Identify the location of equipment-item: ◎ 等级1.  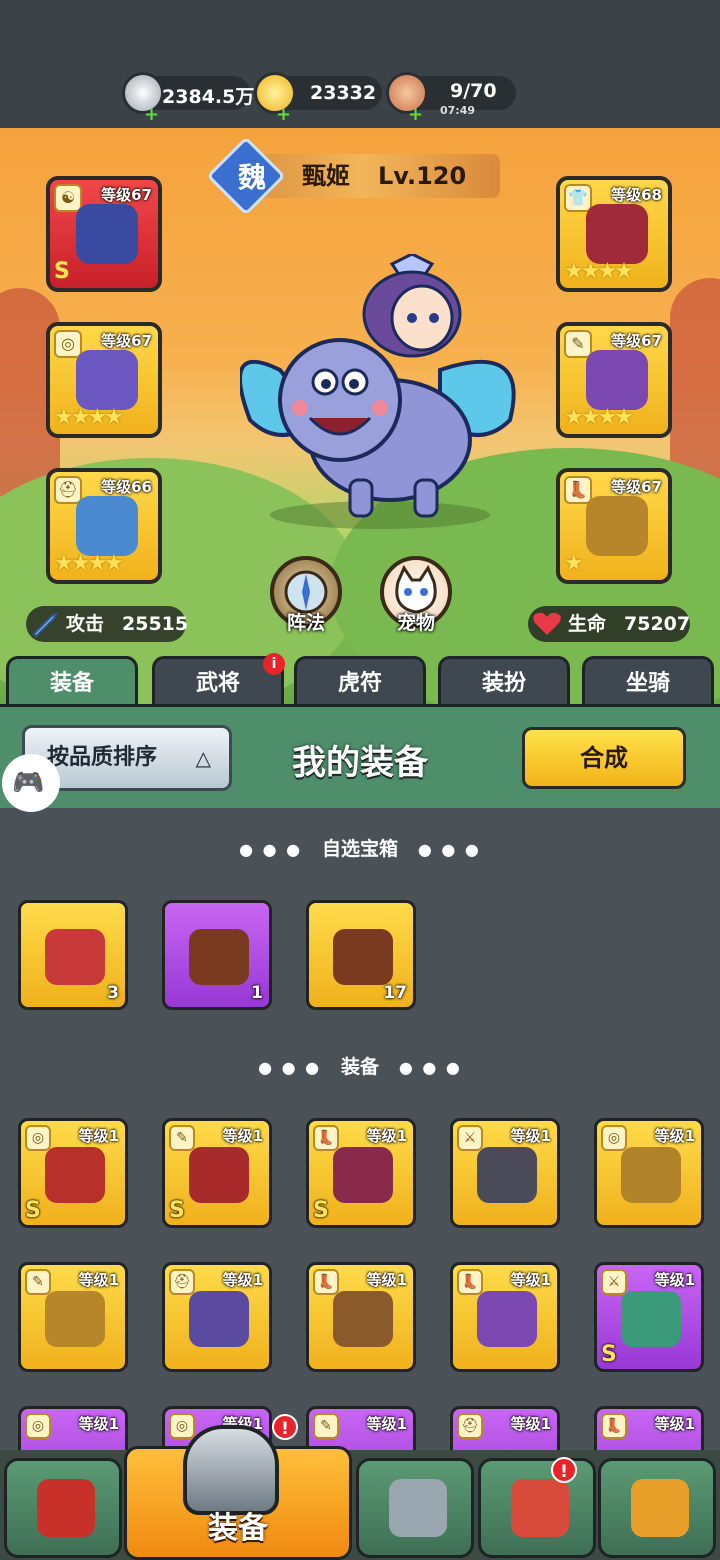
(649, 1173).